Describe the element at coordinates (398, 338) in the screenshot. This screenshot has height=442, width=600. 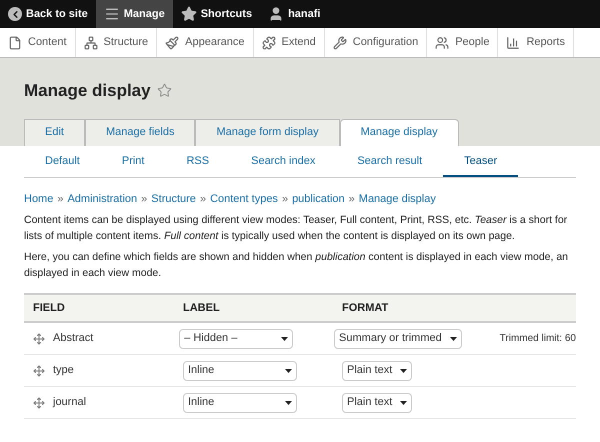
I see `select-field: Summary or trimmed` at that location.